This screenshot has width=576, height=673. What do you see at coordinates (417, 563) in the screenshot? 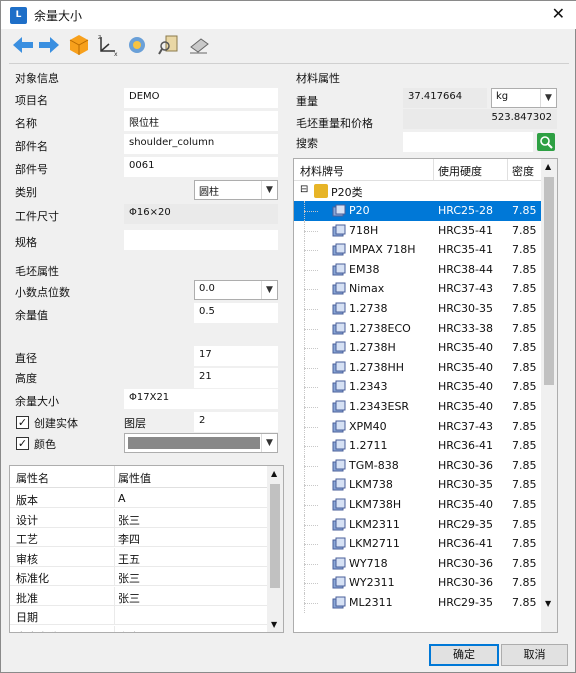
I see `list-item: WY718 HRC30-36 7.85` at bounding box center [417, 563].